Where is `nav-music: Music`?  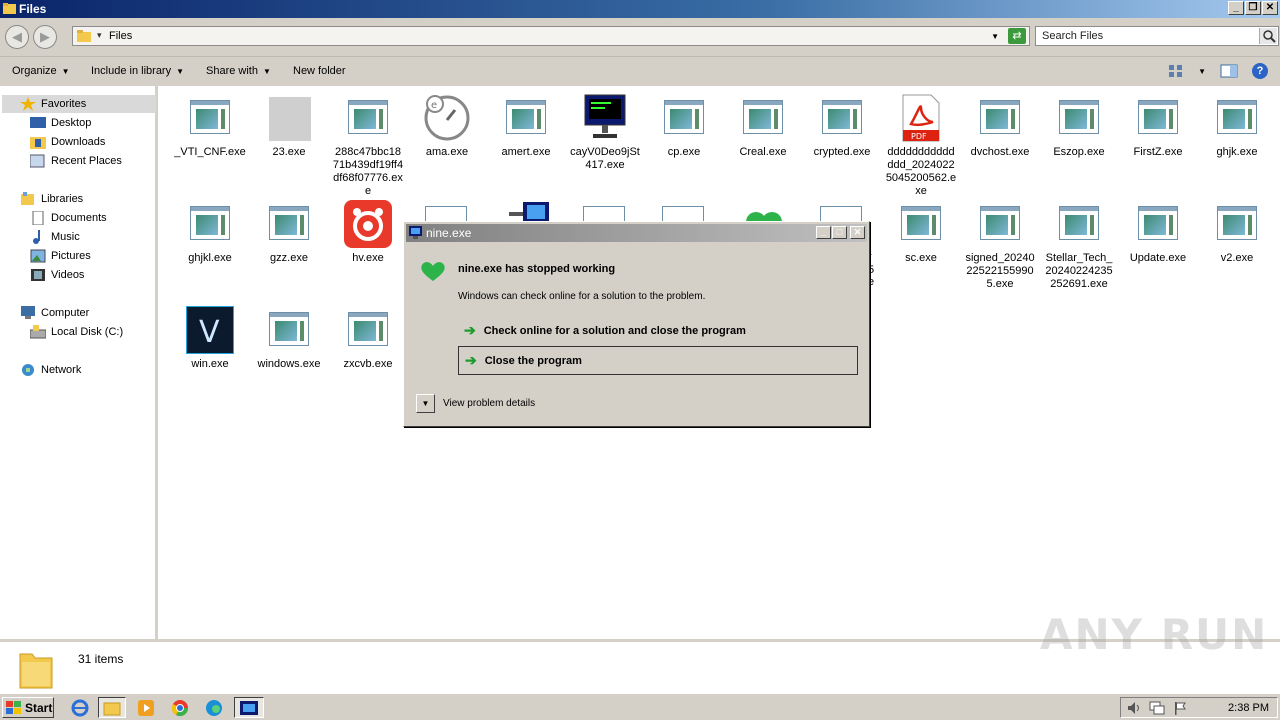 nav-music: Music is located at coordinates (55, 237).